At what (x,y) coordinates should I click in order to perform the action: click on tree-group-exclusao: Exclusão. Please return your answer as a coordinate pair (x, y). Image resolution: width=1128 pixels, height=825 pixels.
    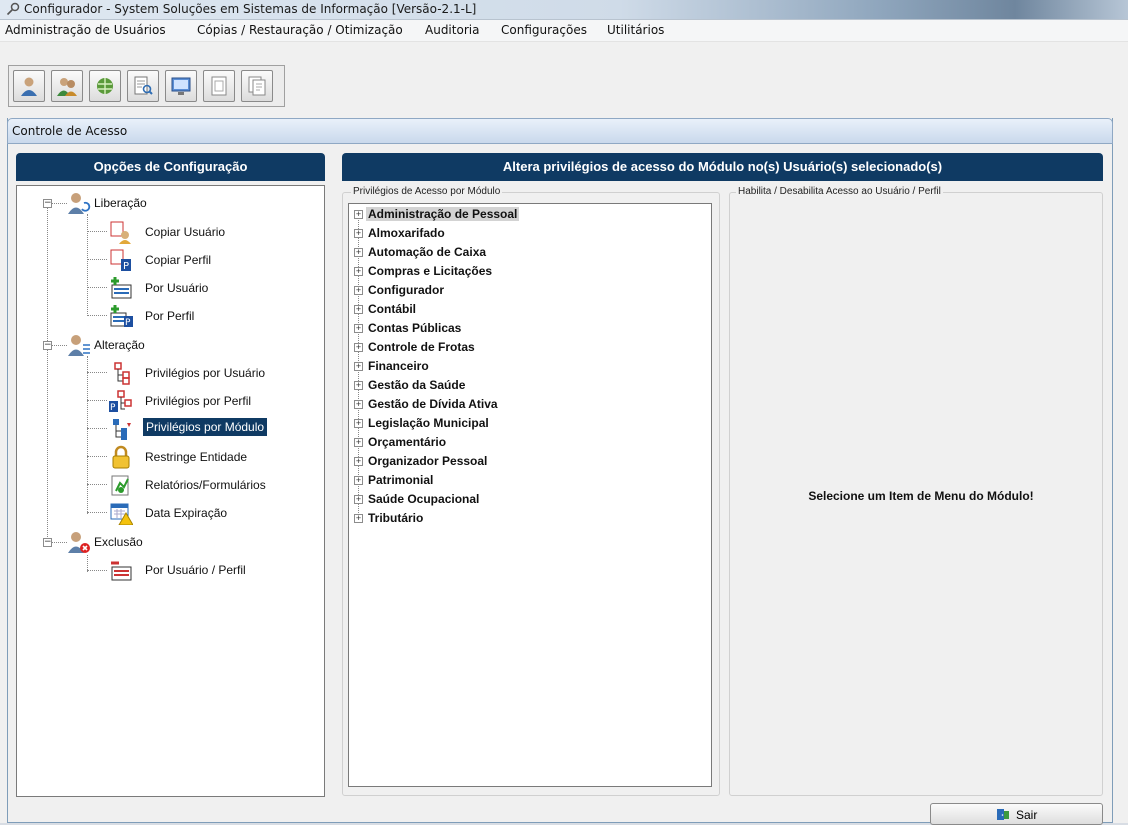
    Looking at the image, I should click on (118, 542).